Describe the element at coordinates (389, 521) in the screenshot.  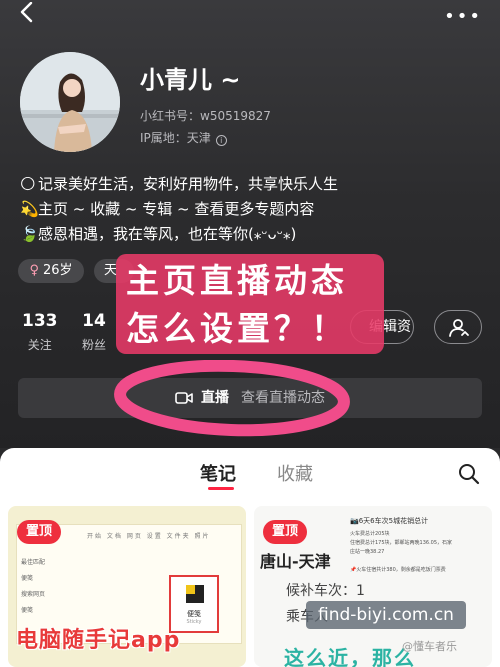
I see `card-mini-title: 📷6天6车次5城花销总计` at that location.